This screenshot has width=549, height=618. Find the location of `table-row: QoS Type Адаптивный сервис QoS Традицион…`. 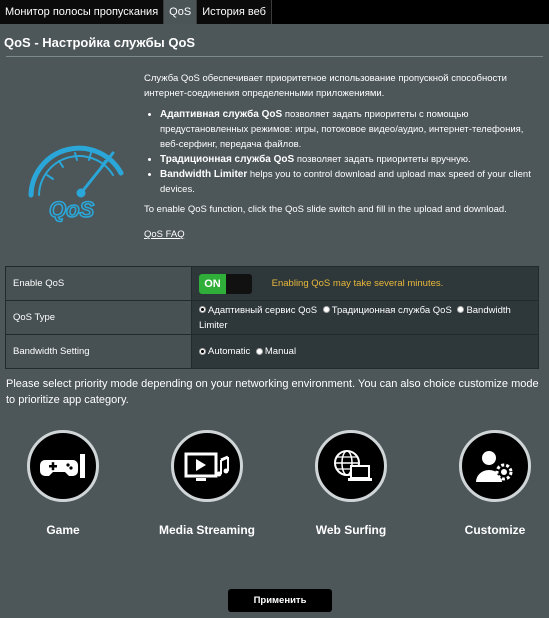

table-row: QoS Type Адаптивный сервис QoS Традицион… is located at coordinates (272, 317).